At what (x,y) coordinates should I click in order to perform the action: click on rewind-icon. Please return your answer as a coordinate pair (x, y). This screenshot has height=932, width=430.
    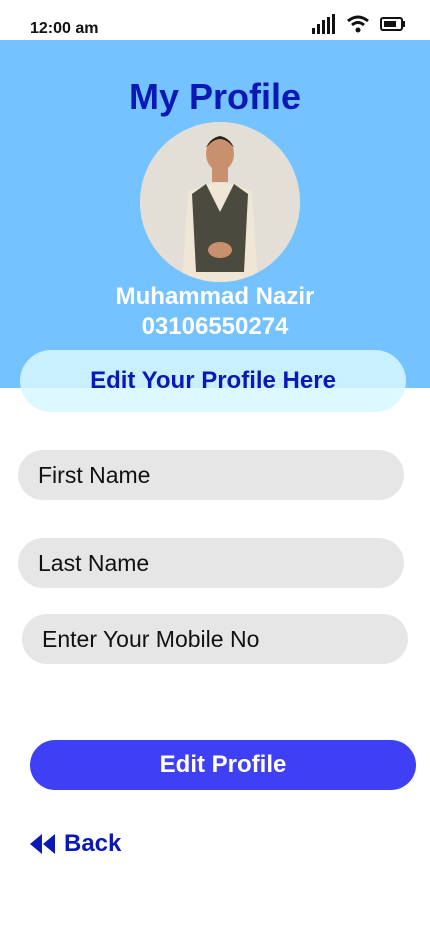
    Looking at the image, I should click on (42, 844).